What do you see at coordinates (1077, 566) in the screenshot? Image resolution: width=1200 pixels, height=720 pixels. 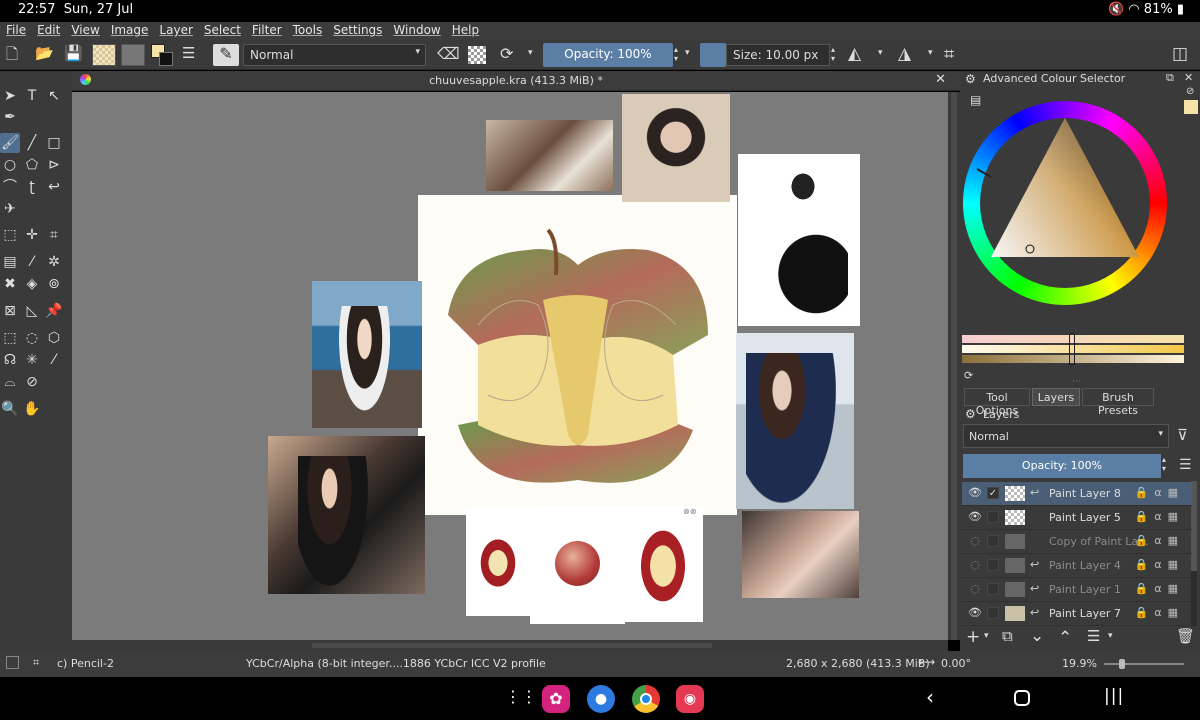 I see `layer-row: ◌ ↩ Paint Layer 4 🔒α▦` at bounding box center [1077, 566].